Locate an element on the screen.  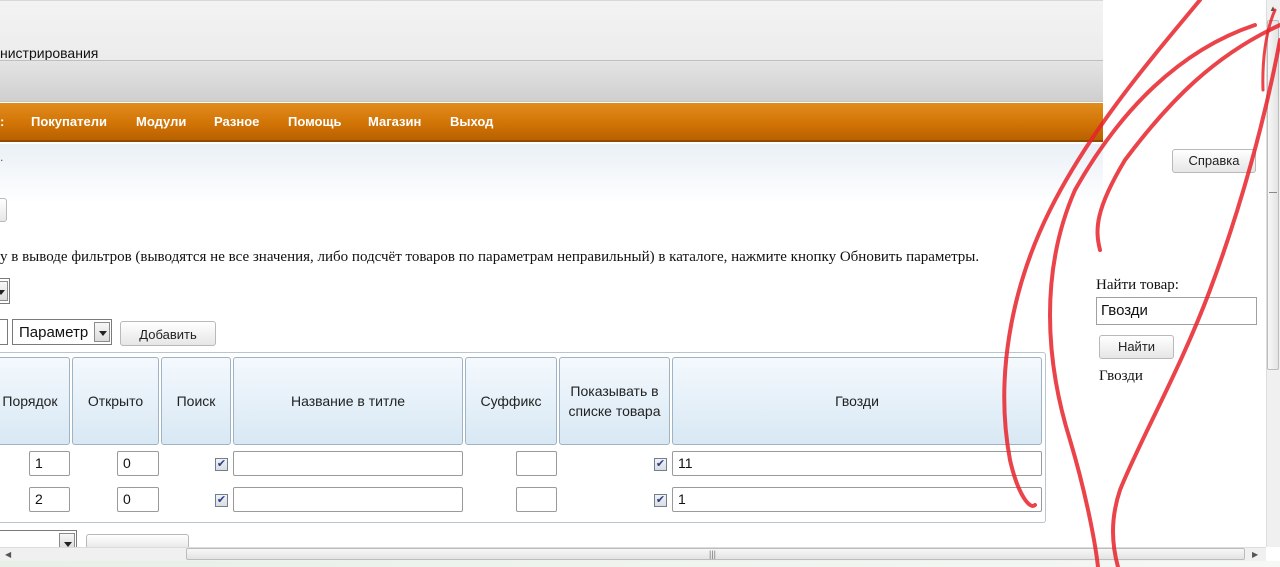
col-header-suffix: Суффикс is located at coordinates (511, 401).